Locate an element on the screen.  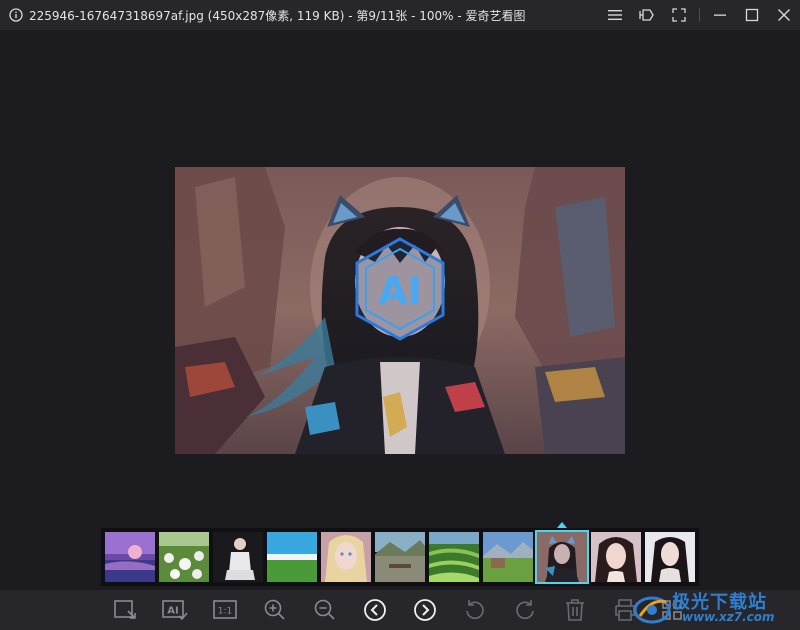
actual-size-label: 1:1 is located at coordinates (225, 612).